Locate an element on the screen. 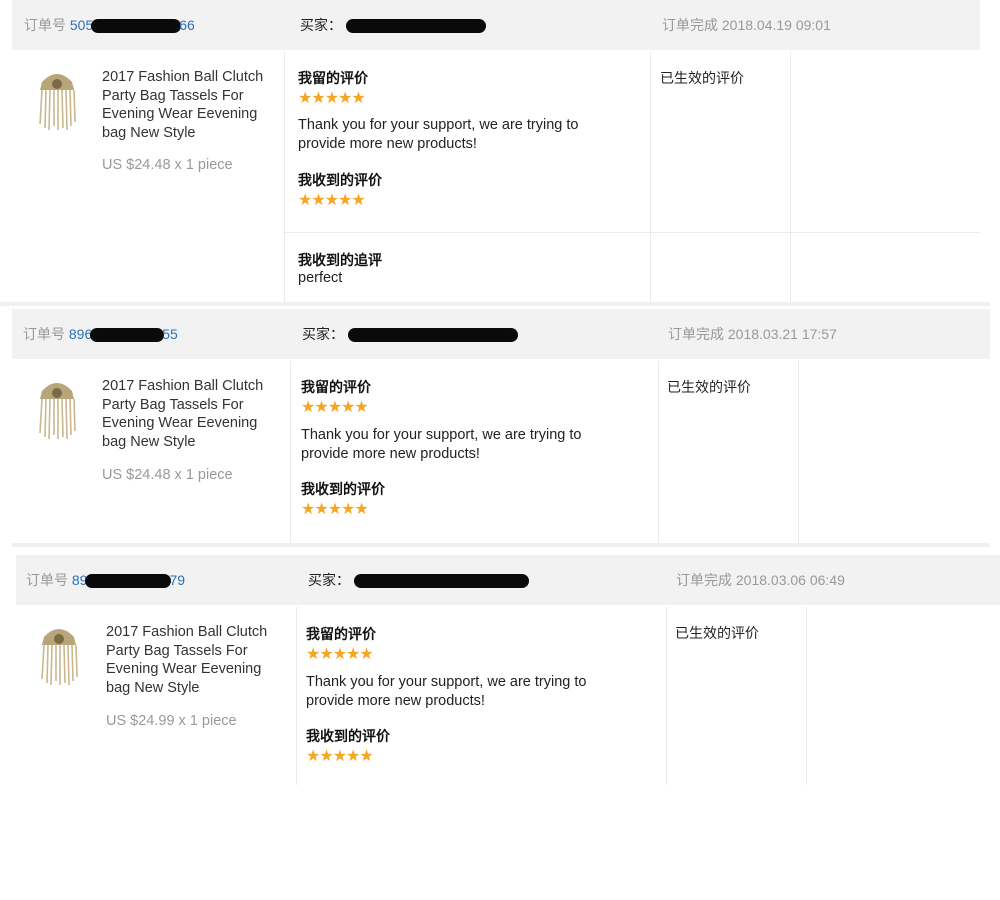  order-header: 订单号 896 55 买家： 订单完成 2018.03.21 17:57 is located at coordinates (501, 334).